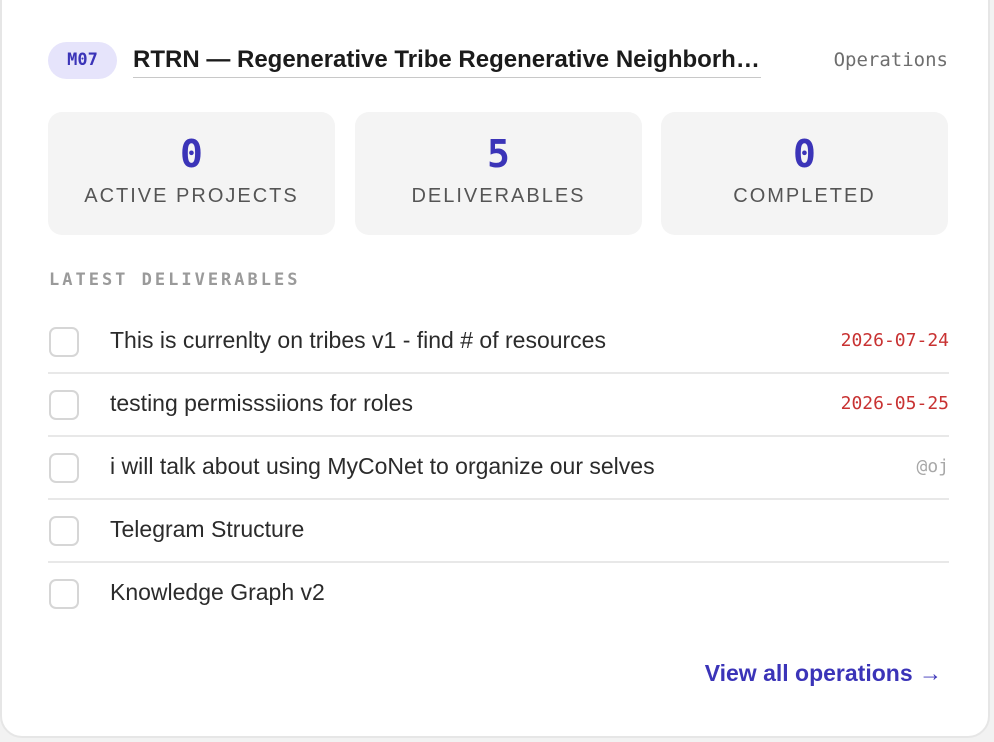 Image resolution: width=994 pixels, height=742 pixels. I want to click on deliverable-text: Telegram Structure, so click(207, 529).